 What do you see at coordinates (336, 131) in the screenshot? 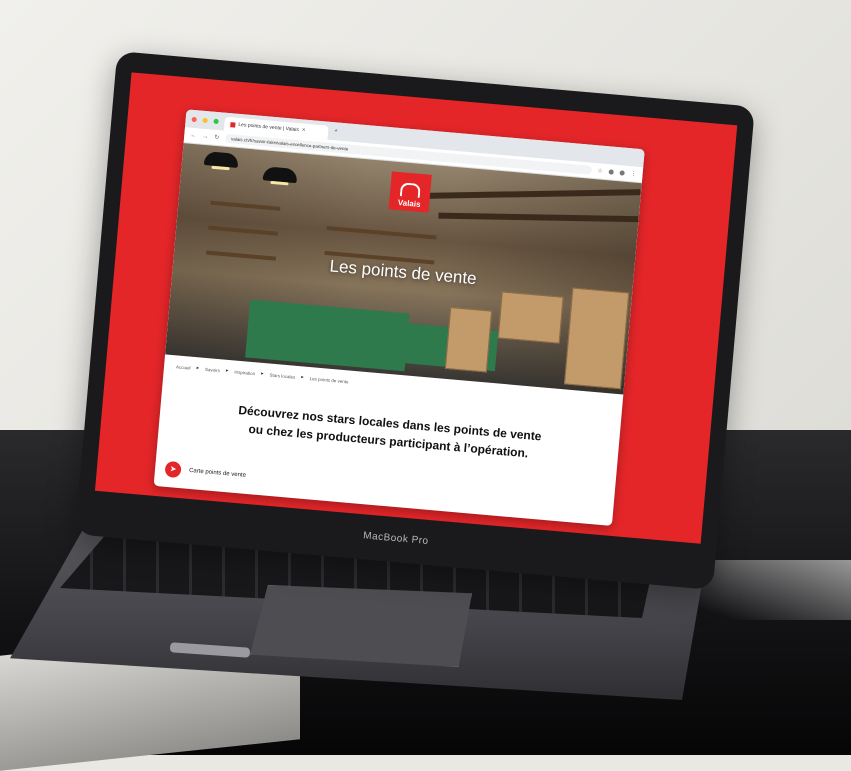
I see `new-tab-icon: +` at bounding box center [336, 131].